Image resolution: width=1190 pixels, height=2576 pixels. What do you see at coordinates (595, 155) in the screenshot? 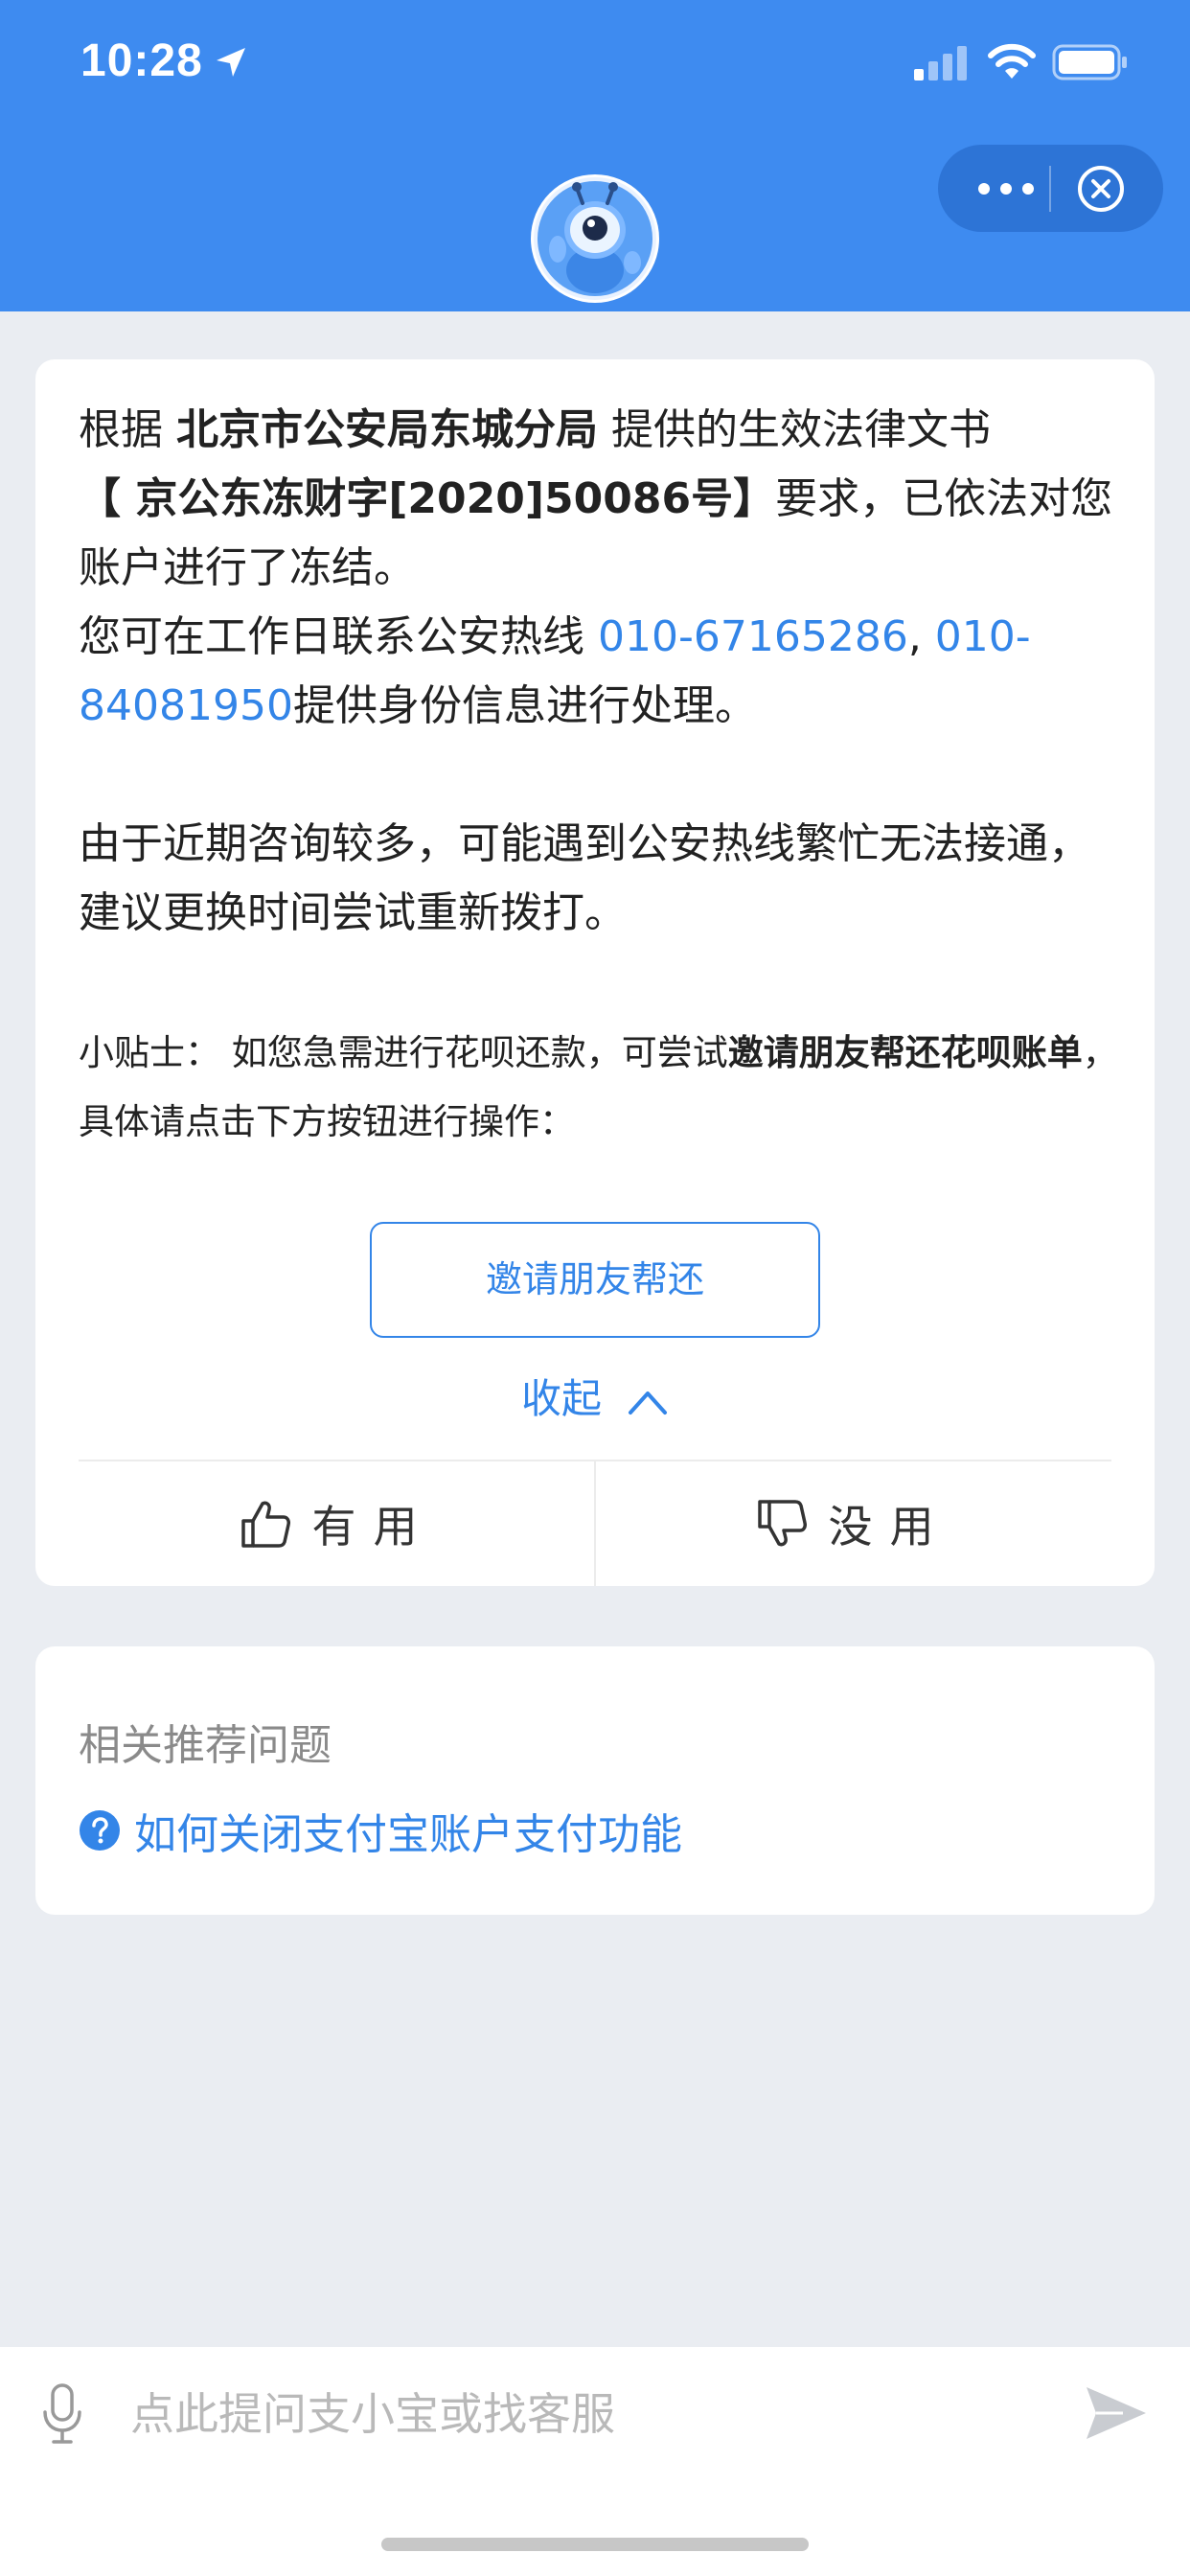
I see `header-bar: 10:28` at bounding box center [595, 155].